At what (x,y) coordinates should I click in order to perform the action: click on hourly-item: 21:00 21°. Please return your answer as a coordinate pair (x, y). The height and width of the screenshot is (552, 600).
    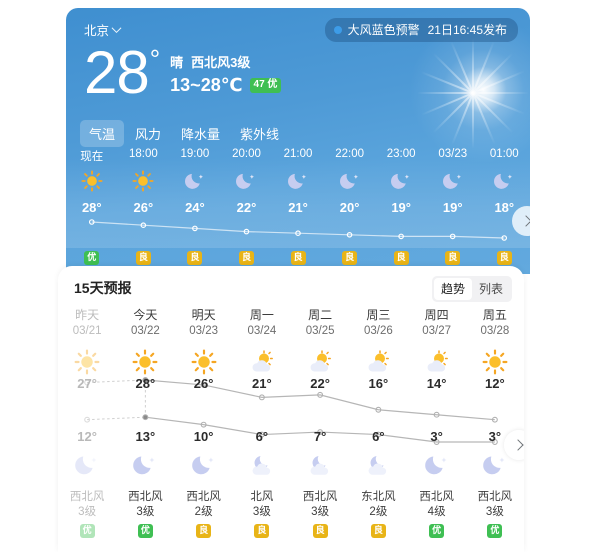
    Looking at the image, I should click on (298, 181).